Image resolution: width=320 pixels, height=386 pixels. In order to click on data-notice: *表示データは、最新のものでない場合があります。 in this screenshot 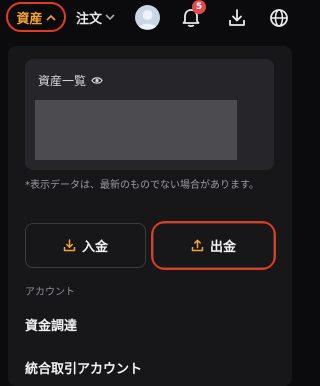, I will do `click(142, 185)`.